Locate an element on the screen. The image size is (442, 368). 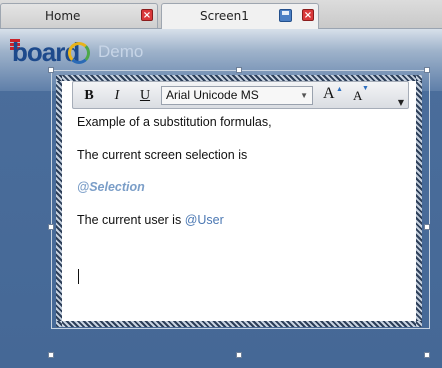
tab-screen1: Screen1 × is located at coordinates (240, 16).